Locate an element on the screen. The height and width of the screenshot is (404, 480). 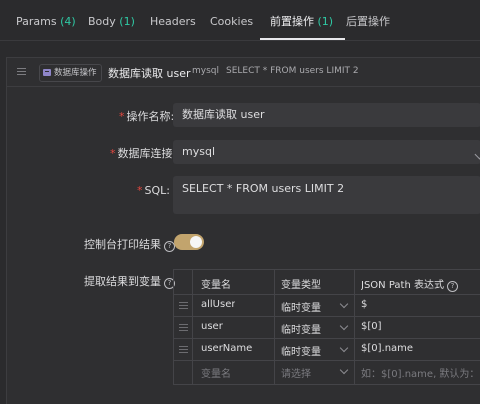
tab-body: Body (1) is located at coordinates (111, 19).